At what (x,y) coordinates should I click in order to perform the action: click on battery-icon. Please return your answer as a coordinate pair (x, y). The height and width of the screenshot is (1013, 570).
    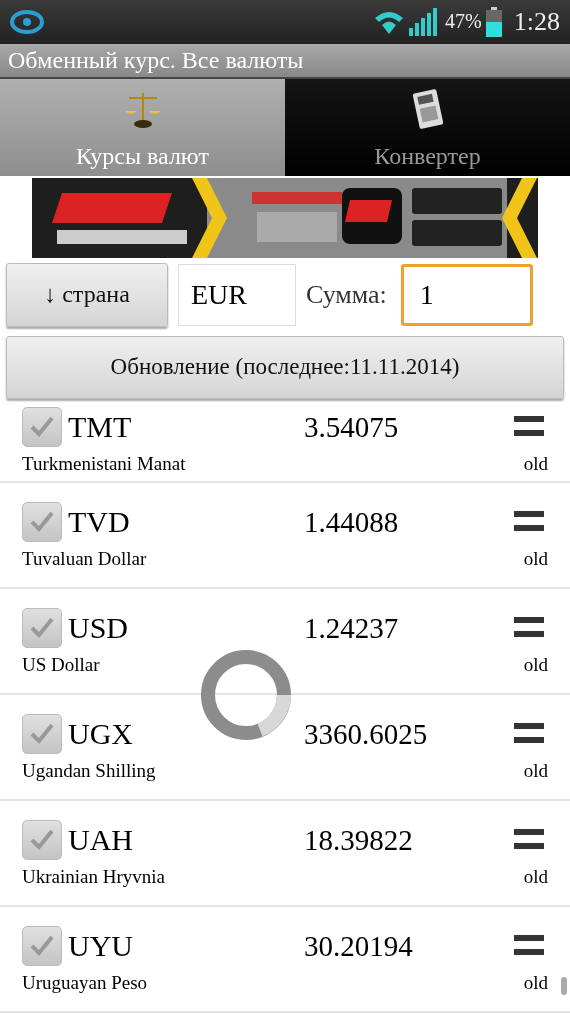
    Looking at the image, I should click on (493, 21).